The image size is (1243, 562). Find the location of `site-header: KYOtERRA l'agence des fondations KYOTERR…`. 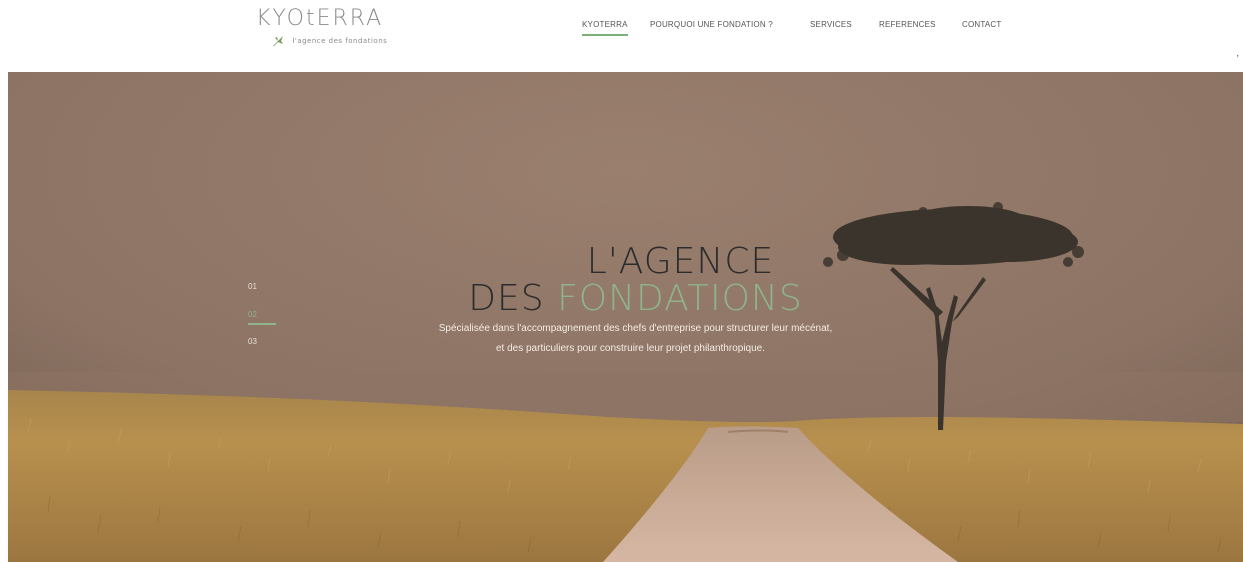

site-header: KYOtERRA l'agence des fondations KYOTERR… is located at coordinates (621, 36).